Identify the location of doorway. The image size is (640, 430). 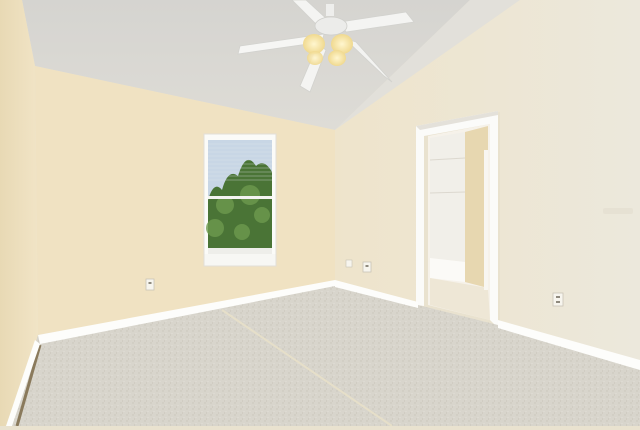
(457, 219).